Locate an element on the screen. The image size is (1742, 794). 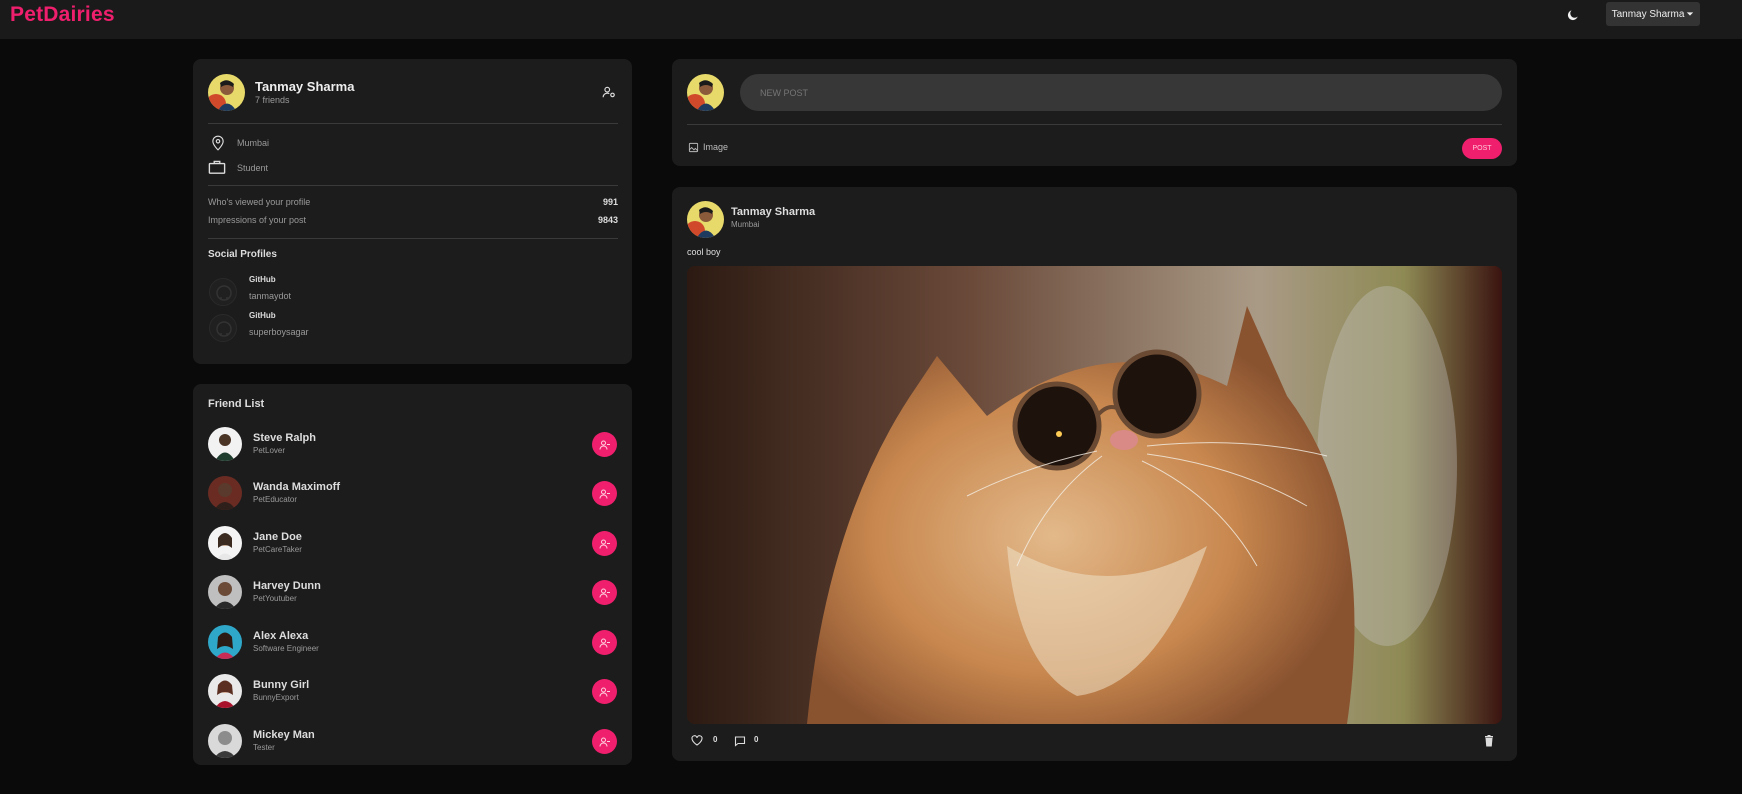
friend-item: Steve Ralph PetLover is located at coordinates (413, 445).